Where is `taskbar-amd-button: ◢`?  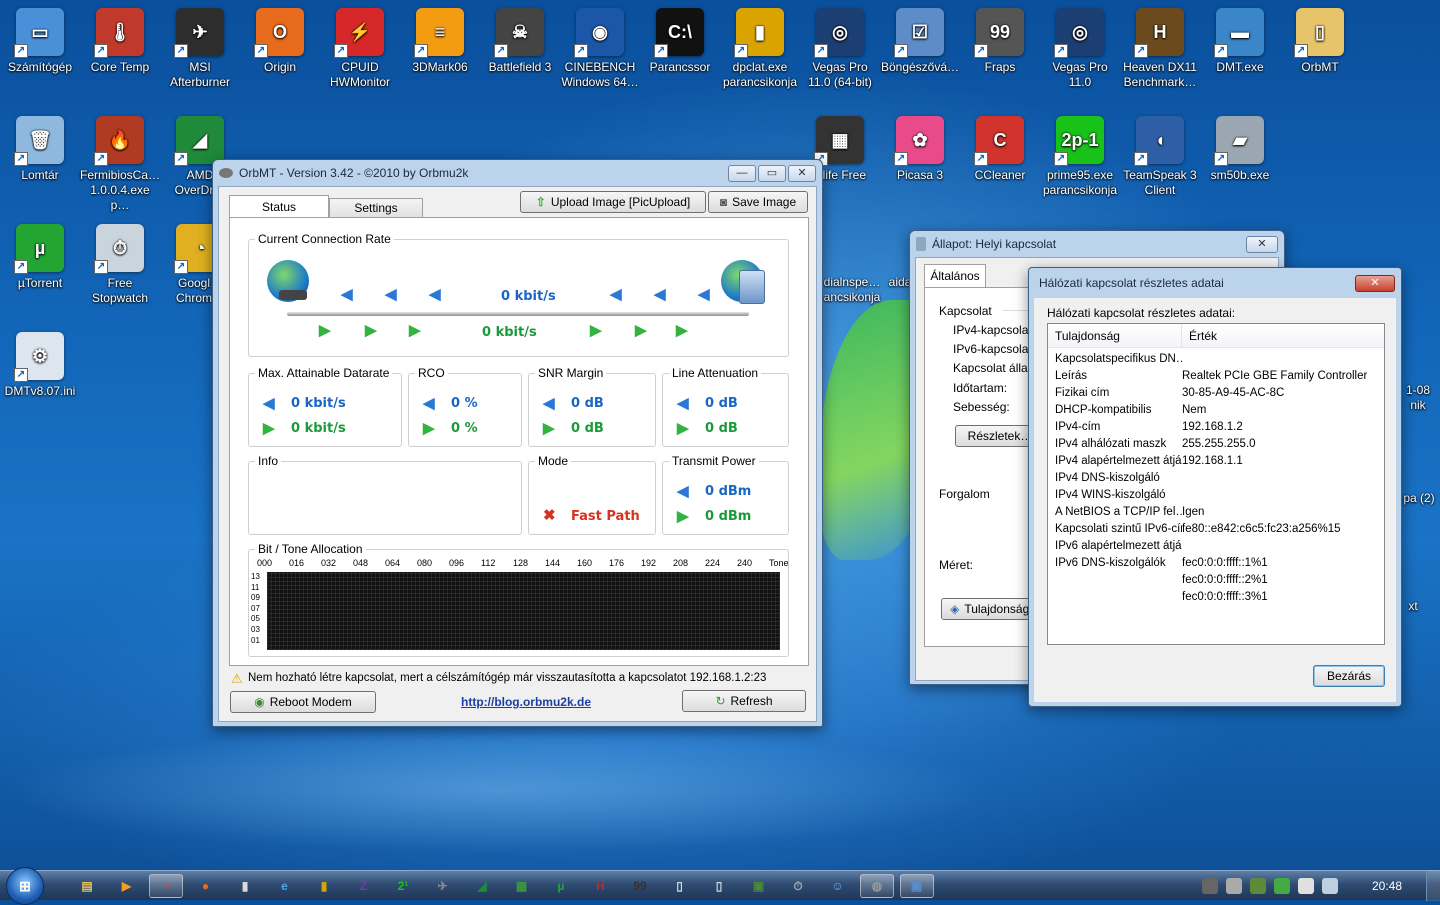 taskbar-amd-button: ◢ is located at coordinates (482, 886).